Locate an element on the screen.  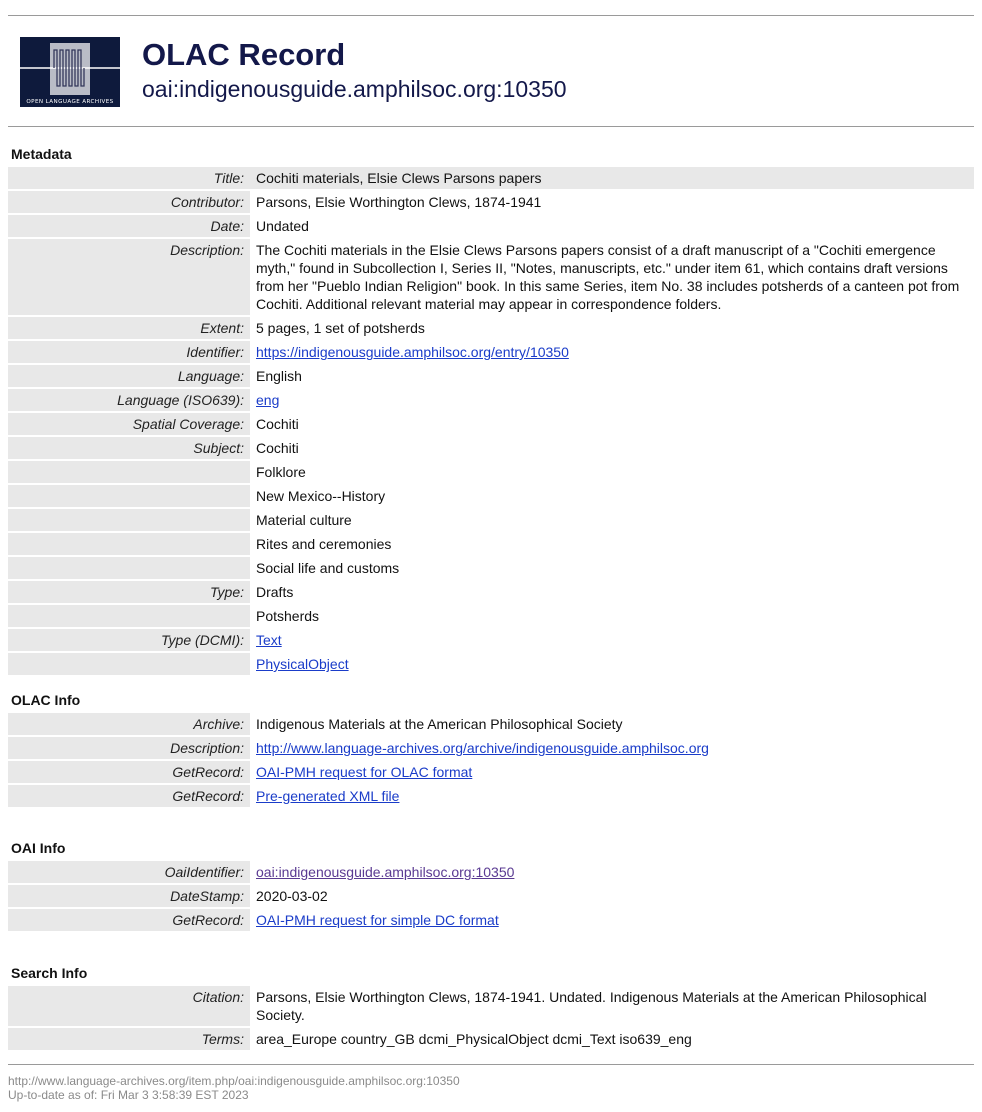
footer-divider is located at coordinates (491, 1064).